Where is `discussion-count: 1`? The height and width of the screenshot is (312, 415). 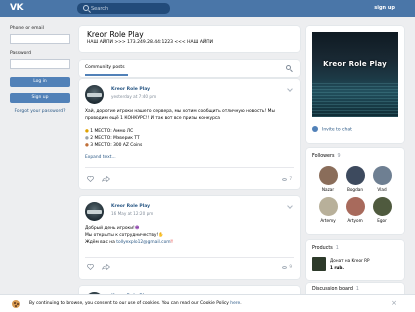
discussion-count: 1 is located at coordinates (357, 289).